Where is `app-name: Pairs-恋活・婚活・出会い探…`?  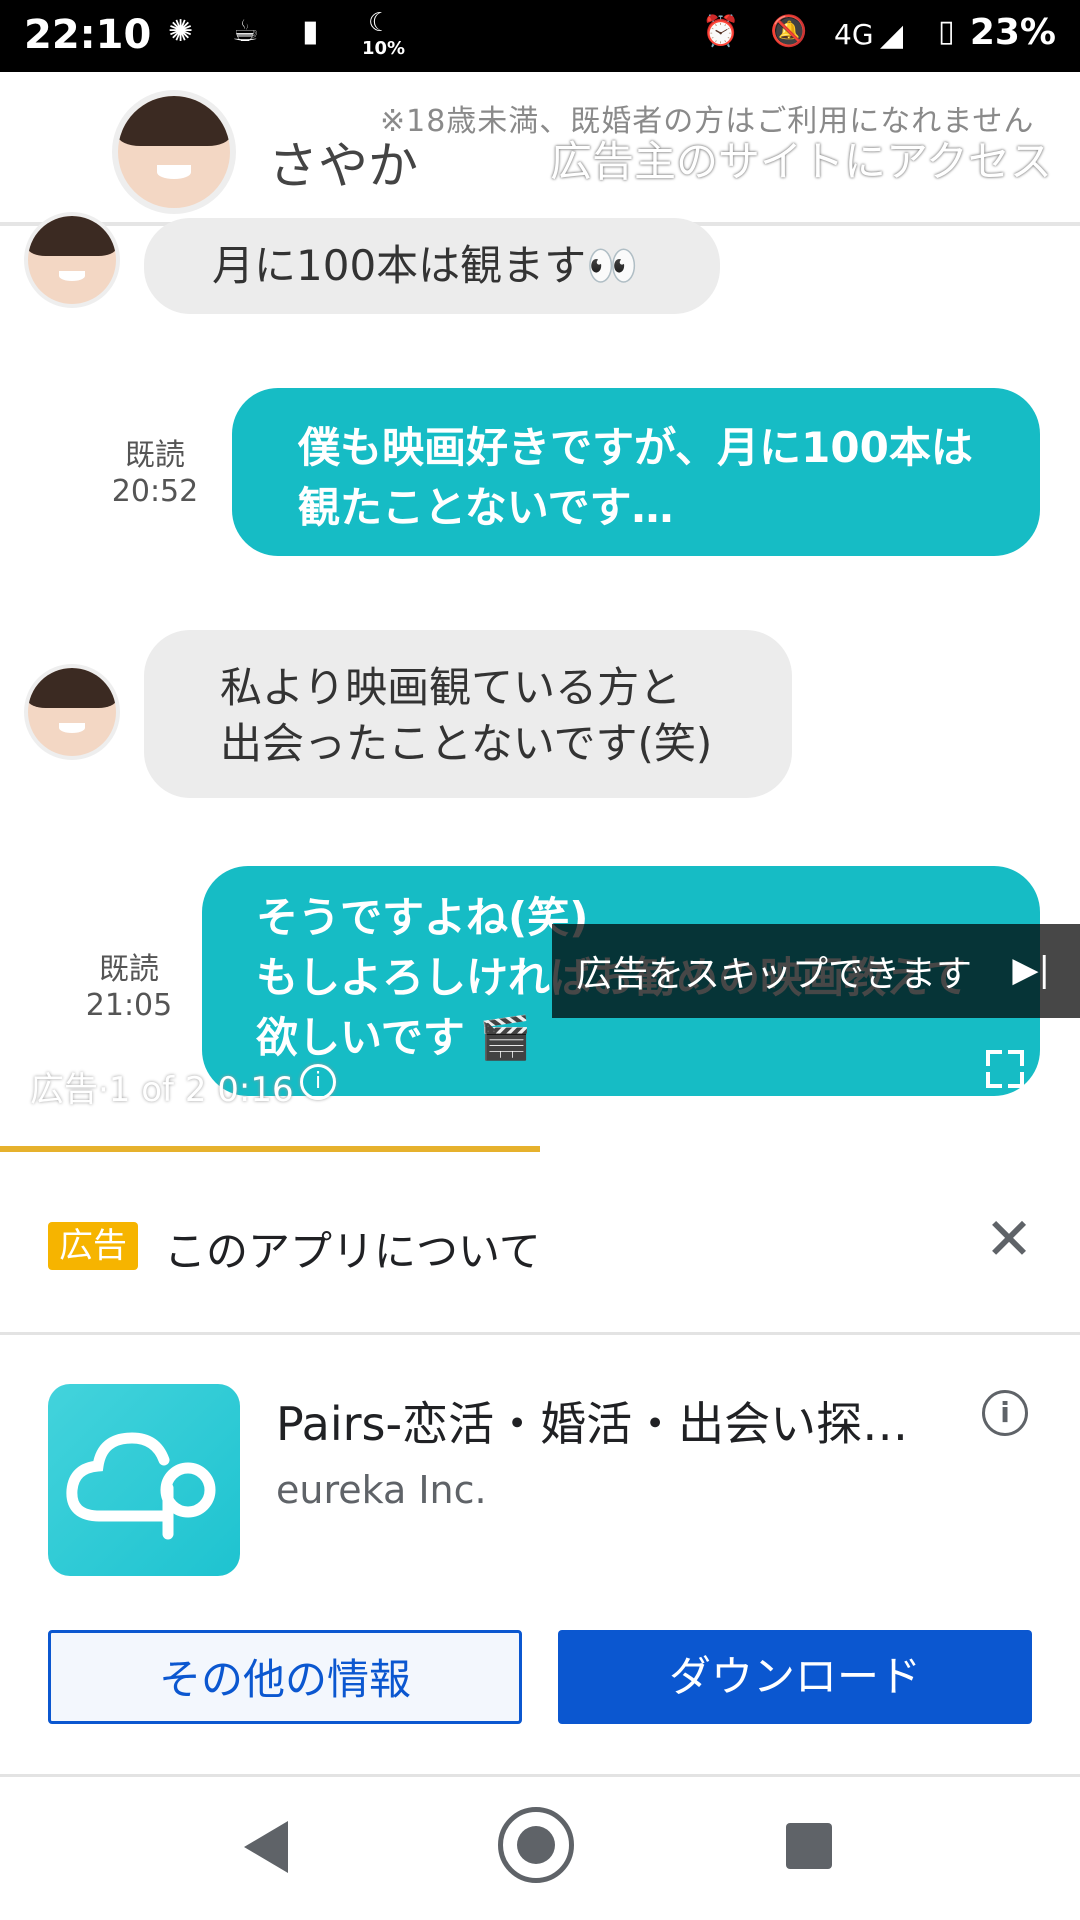
app-name: Pairs-恋活・婚活・出会い探… is located at coordinates (592, 1424).